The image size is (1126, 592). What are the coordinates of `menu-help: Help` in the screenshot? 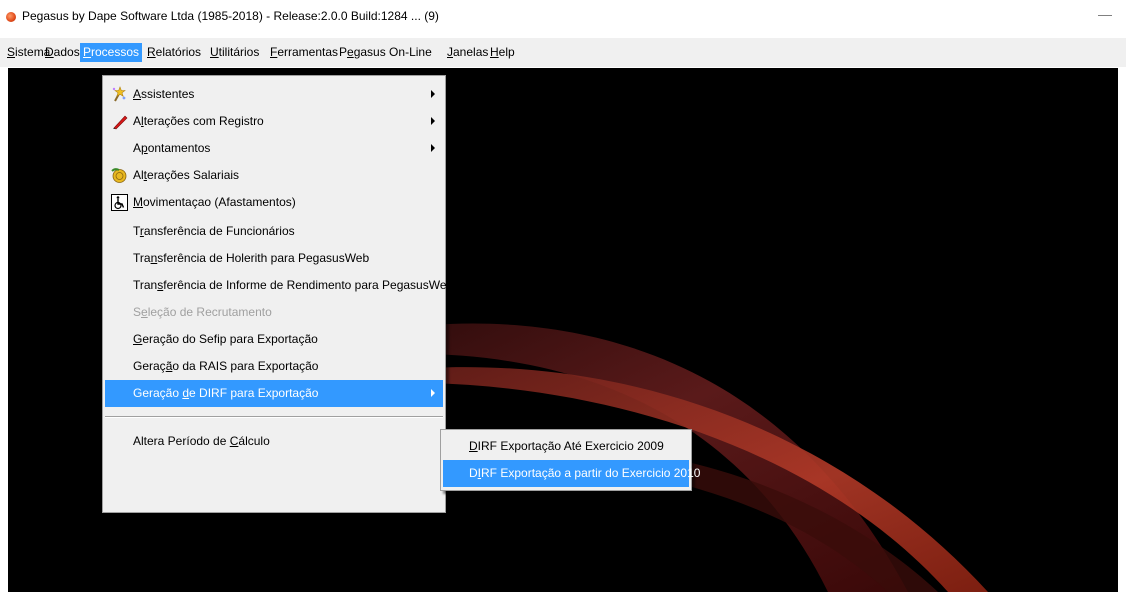 It's located at (502, 52).